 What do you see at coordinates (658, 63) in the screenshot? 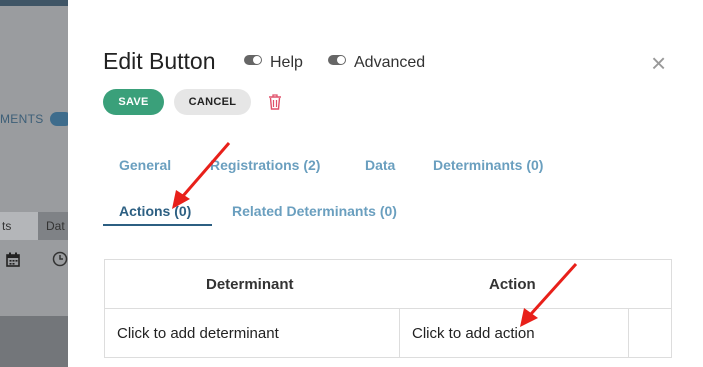
I see `close-icon: ×` at bounding box center [658, 63].